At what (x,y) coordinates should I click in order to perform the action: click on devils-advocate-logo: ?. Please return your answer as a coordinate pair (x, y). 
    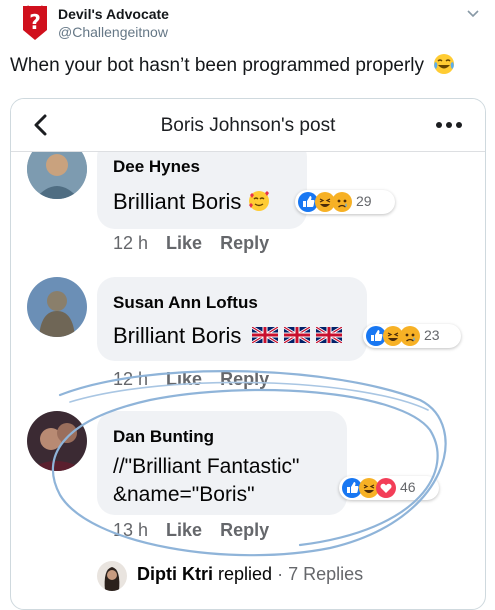
    Looking at the image, I should click on (35, 23).